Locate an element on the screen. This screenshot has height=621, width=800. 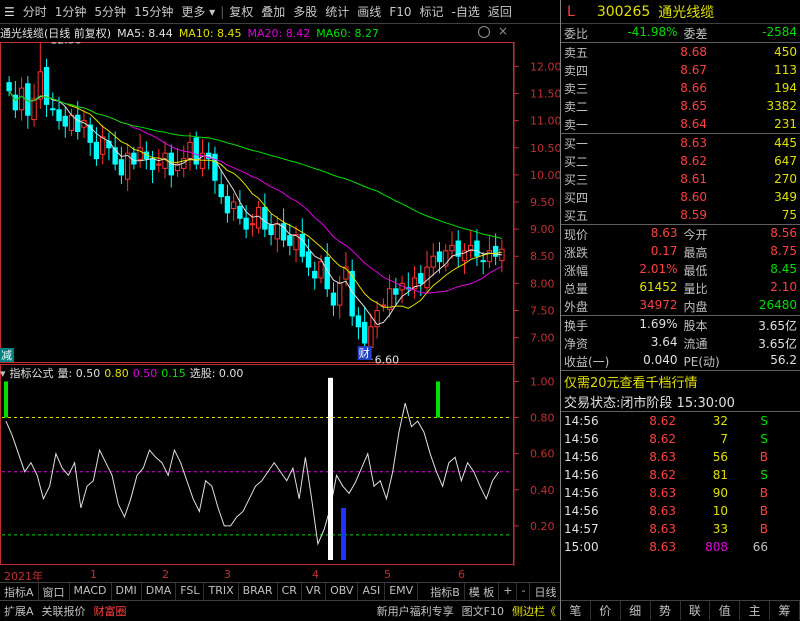
promo-text: 仅需20元查看千档行情 is located at coordinates (631, 381).